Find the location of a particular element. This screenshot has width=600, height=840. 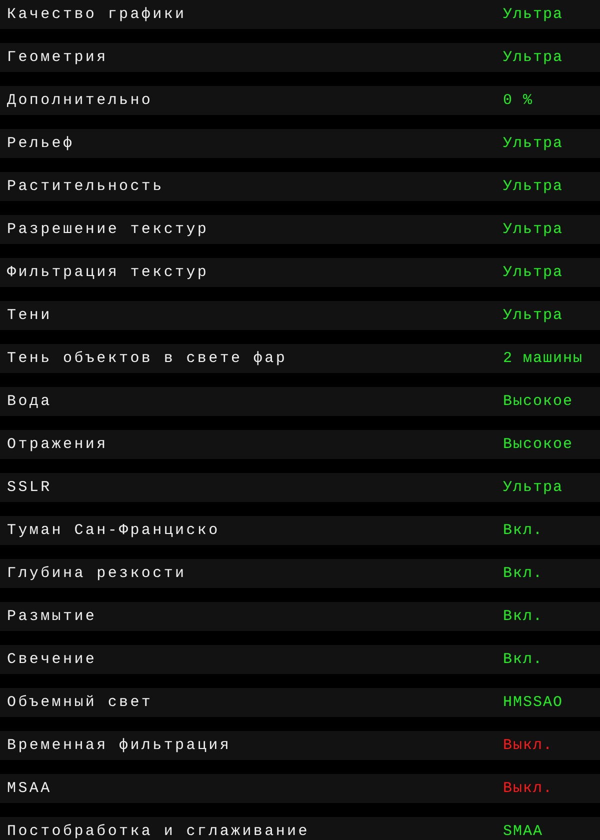

setting-row: Разрешение текстур Ультра is located at coordinates (300, 229).